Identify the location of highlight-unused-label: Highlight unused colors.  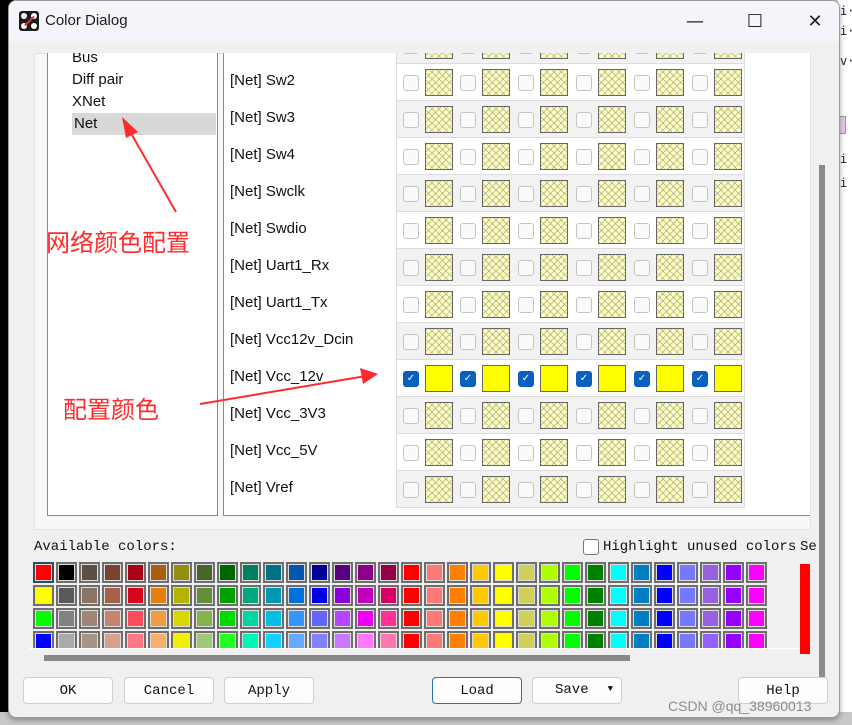
(699, 547).